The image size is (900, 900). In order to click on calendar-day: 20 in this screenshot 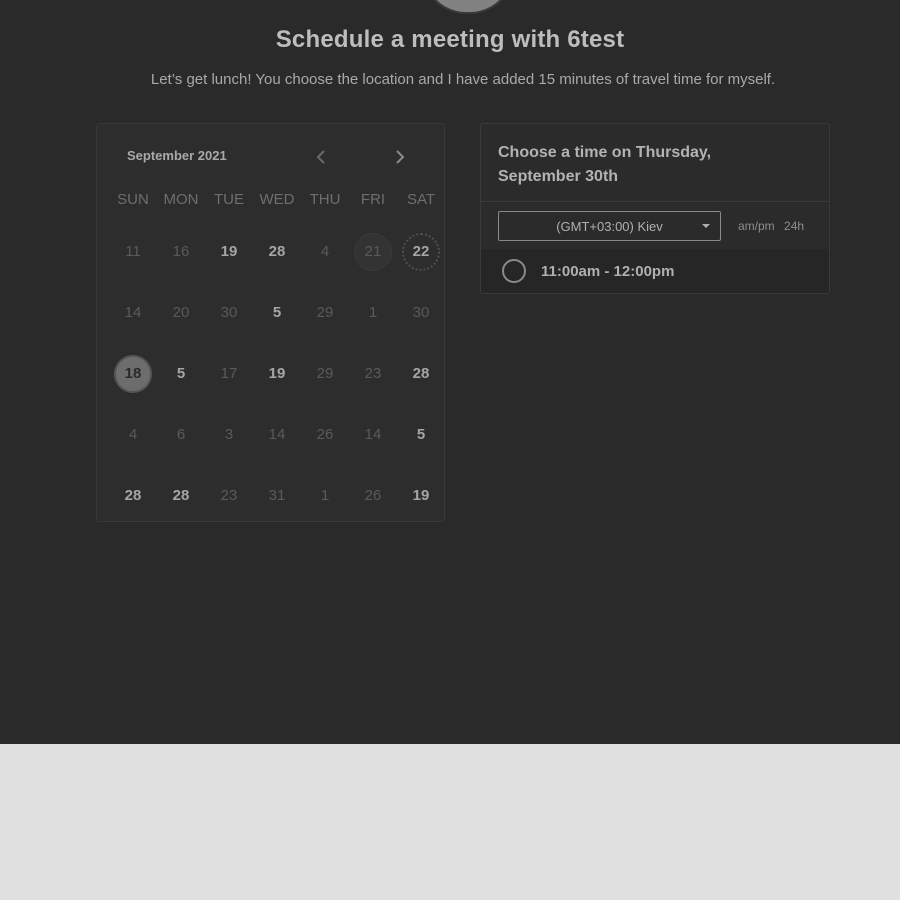, I will do `click(181, 312)`.